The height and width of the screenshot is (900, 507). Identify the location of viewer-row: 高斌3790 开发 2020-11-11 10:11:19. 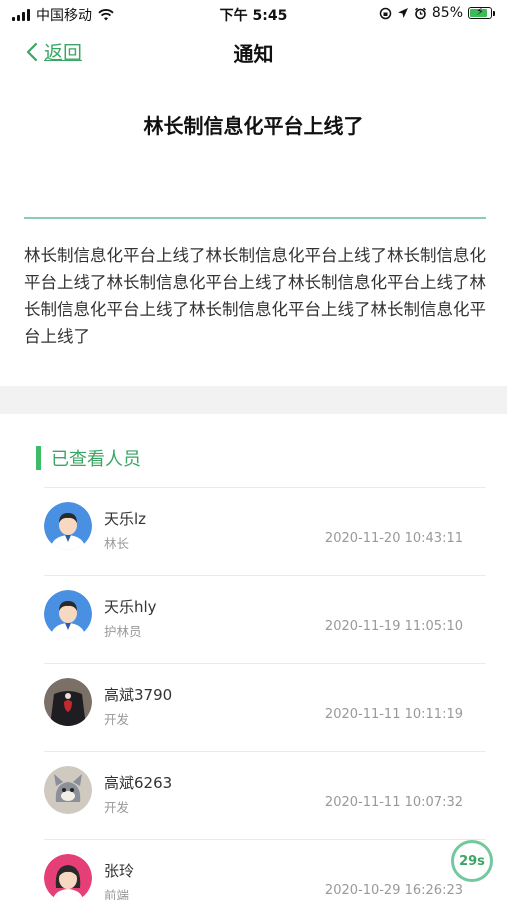
(253, 708).